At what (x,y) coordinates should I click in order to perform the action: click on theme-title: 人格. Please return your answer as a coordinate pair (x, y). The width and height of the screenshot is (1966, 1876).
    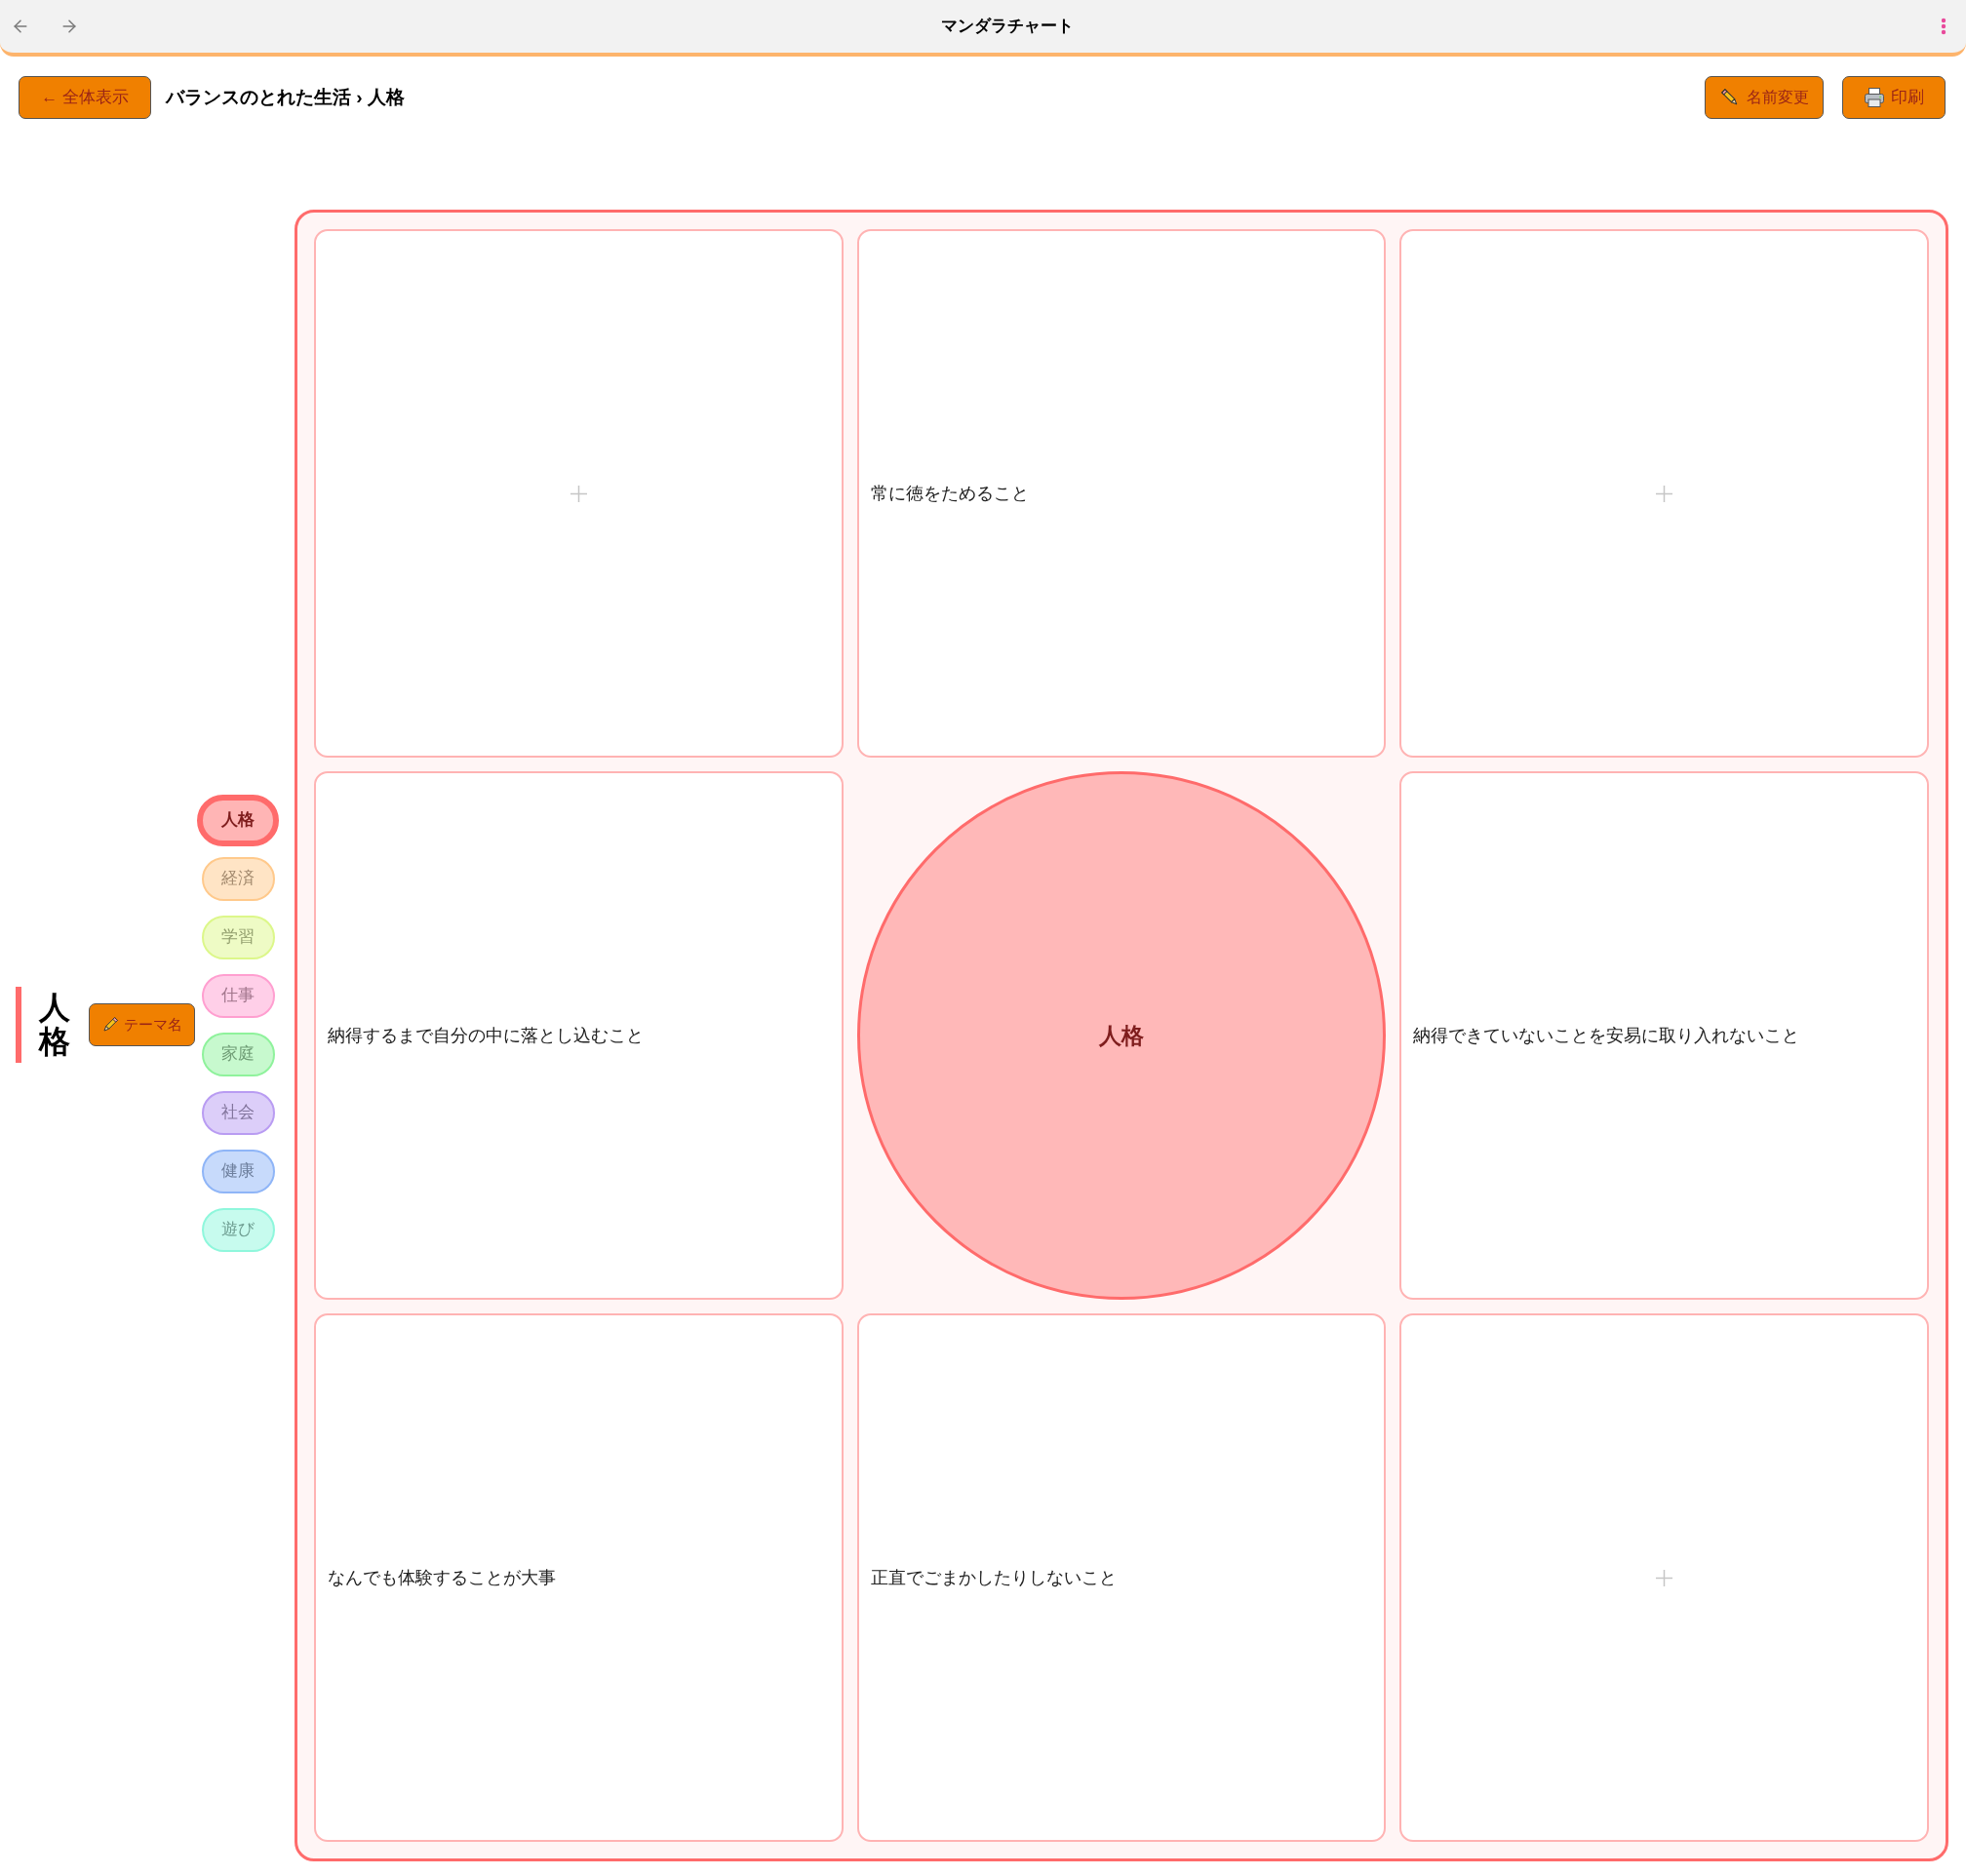
    Looking at the image, I should click on (43, 1025).